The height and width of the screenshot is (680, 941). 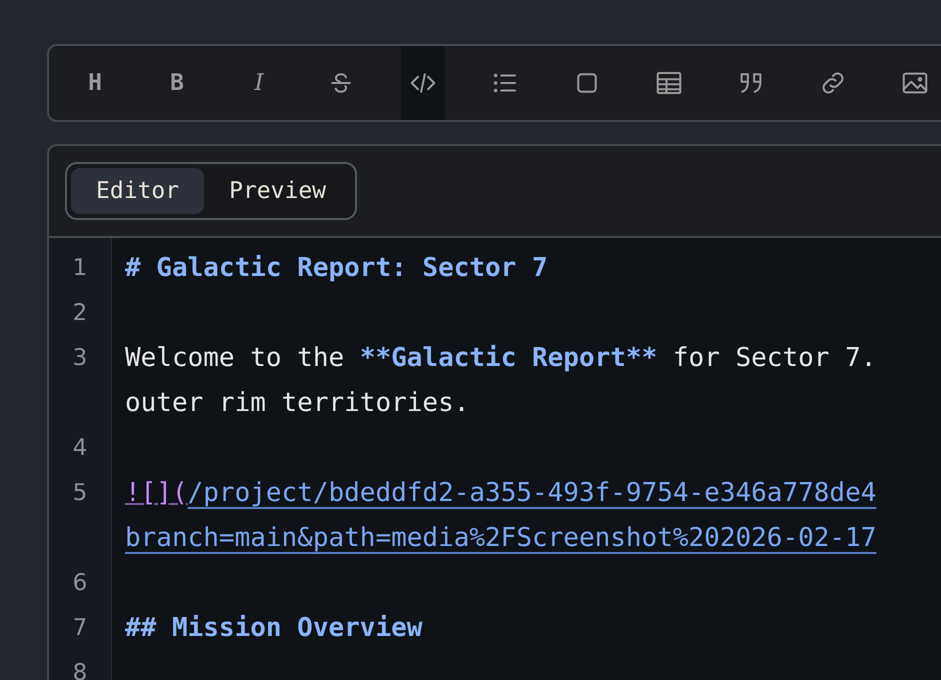 I want to click on line-number: 7, so click(x=80, y=628).